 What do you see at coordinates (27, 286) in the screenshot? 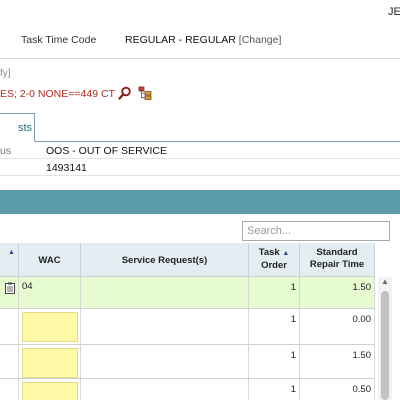
I see `wac-value: 04` at bounding box center [27, 286].